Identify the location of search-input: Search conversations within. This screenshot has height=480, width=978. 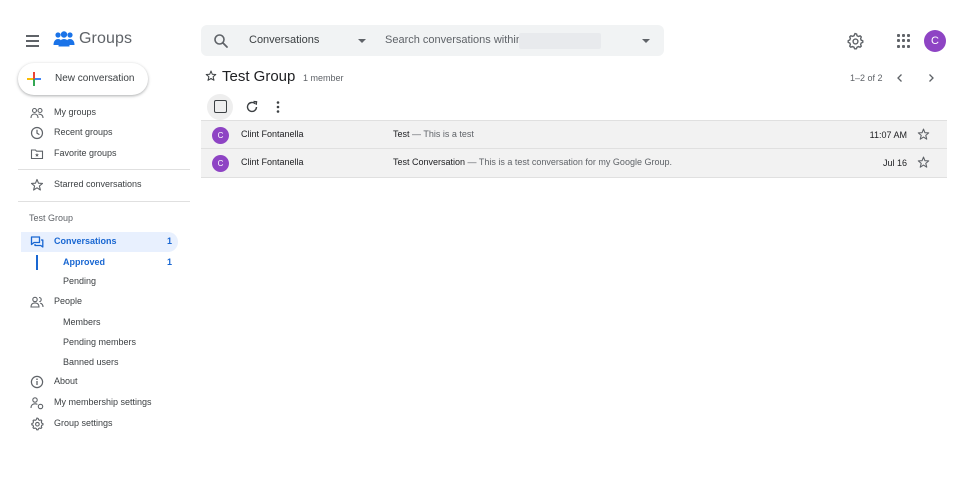
(453, 40).